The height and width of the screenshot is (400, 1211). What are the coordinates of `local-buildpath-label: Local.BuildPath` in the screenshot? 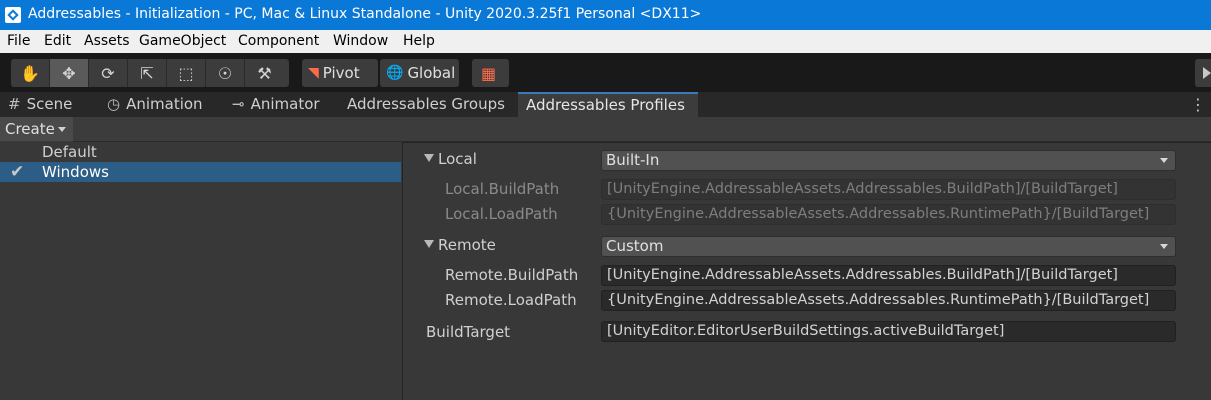 It's located at (502, 189).